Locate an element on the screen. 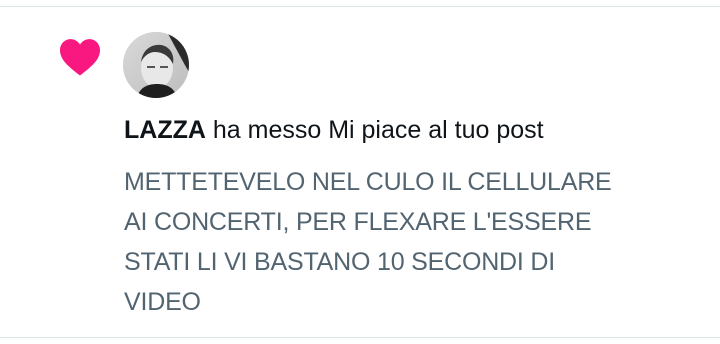 The height and width of the screenshot is (344, 720). notification-headline: LAZZA ha messo Mi piace al tuo post is located at coordinates (334, 130).